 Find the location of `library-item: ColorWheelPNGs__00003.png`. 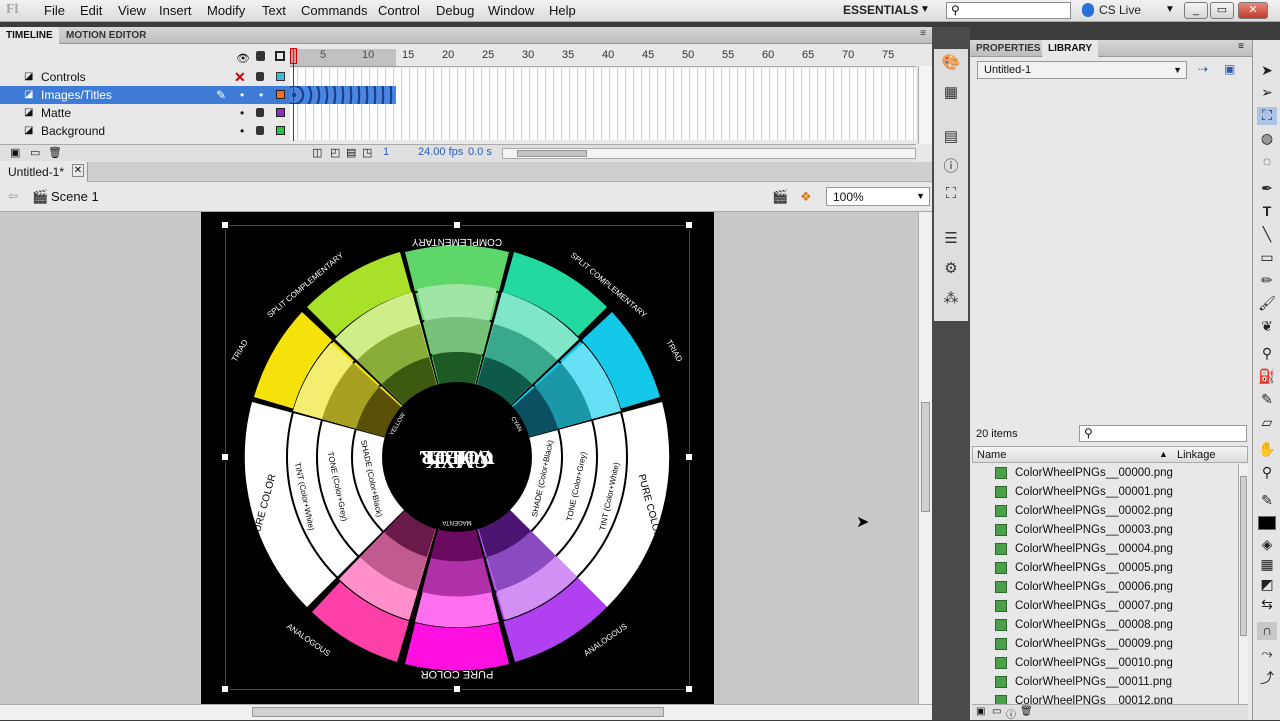

library-item: ColorWheelPNGs__00003.png is located at coordinates (1105, 530).